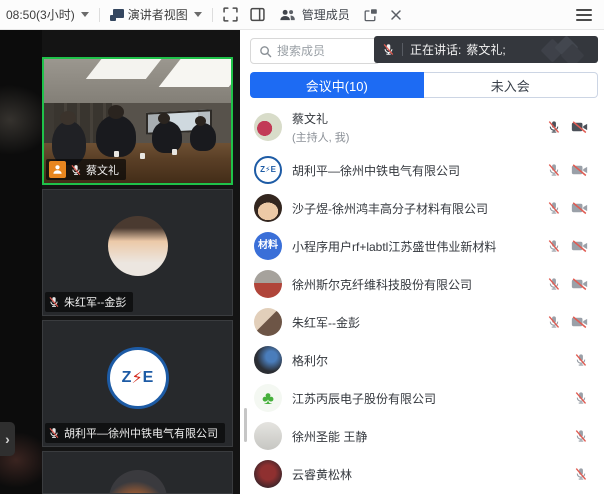  I want to click on speaking-now-toast: 正在讲话: 蔡文礼;, so click(486, 49).